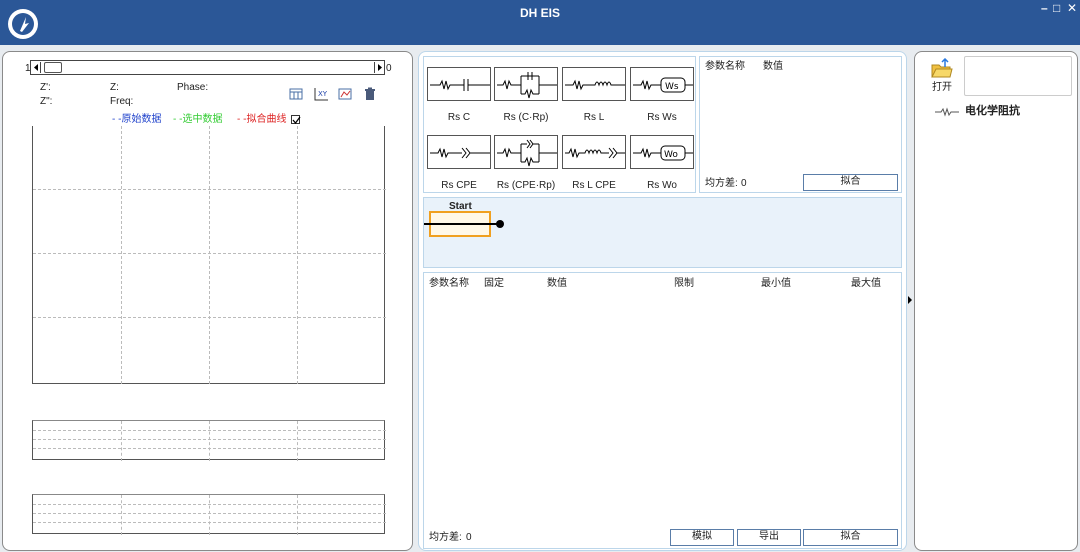 Image resolution: width=1080 pixels, height=552 pixels. I want to click on table-icon, so click(296, 94).